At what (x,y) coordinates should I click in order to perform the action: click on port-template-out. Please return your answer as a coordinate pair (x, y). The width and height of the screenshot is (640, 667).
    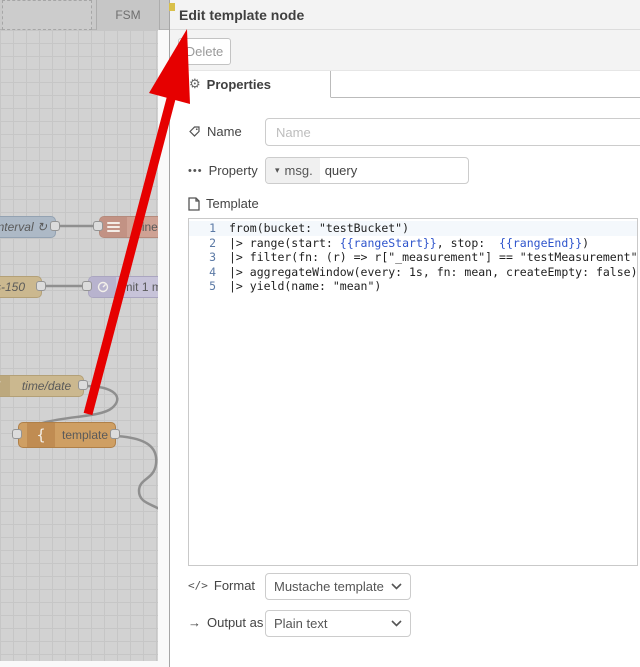
    Looking at the image, I should click on (115, 434).